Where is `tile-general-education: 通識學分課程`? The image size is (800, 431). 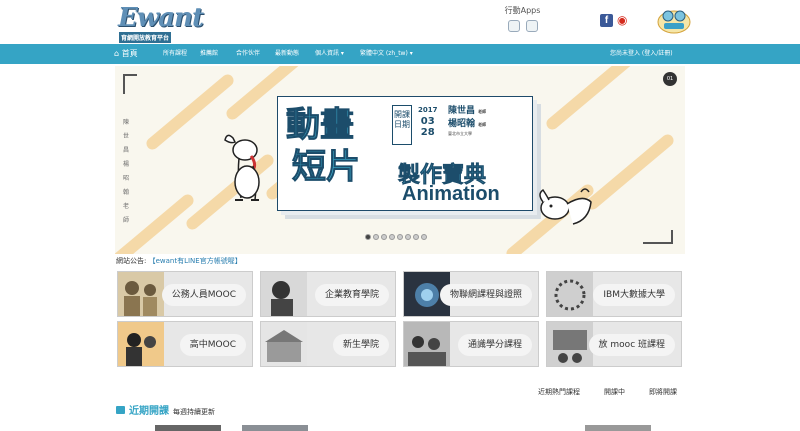 tile-general-education: 通識學分課程 is located at coordinates (471, 344).